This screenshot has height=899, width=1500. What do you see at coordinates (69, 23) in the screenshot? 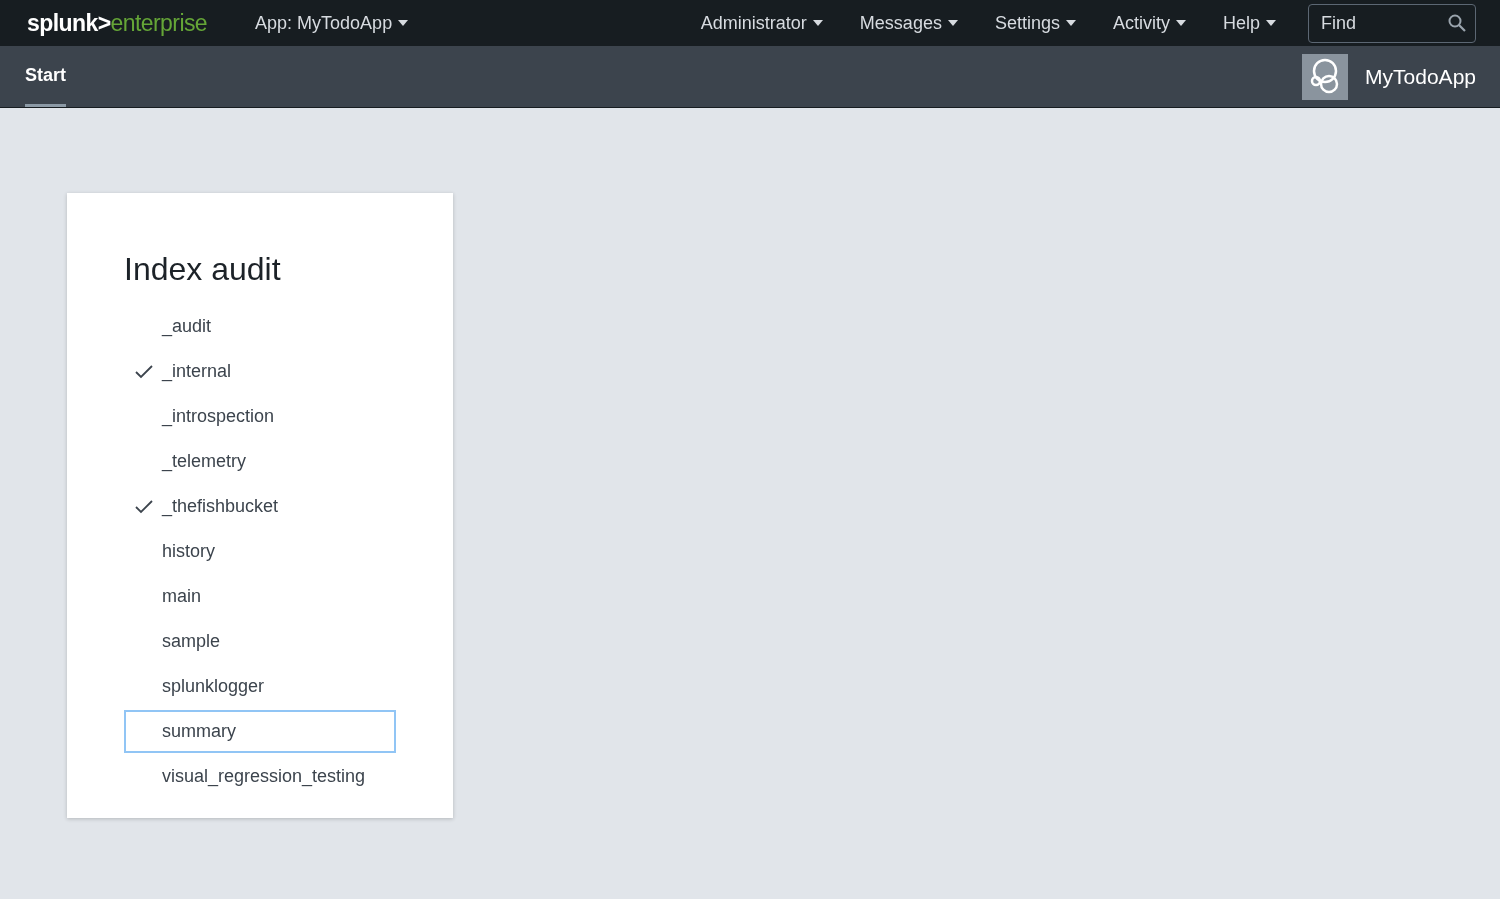
I see `logo-brand: splunk>` at bounding box center [69, 23].